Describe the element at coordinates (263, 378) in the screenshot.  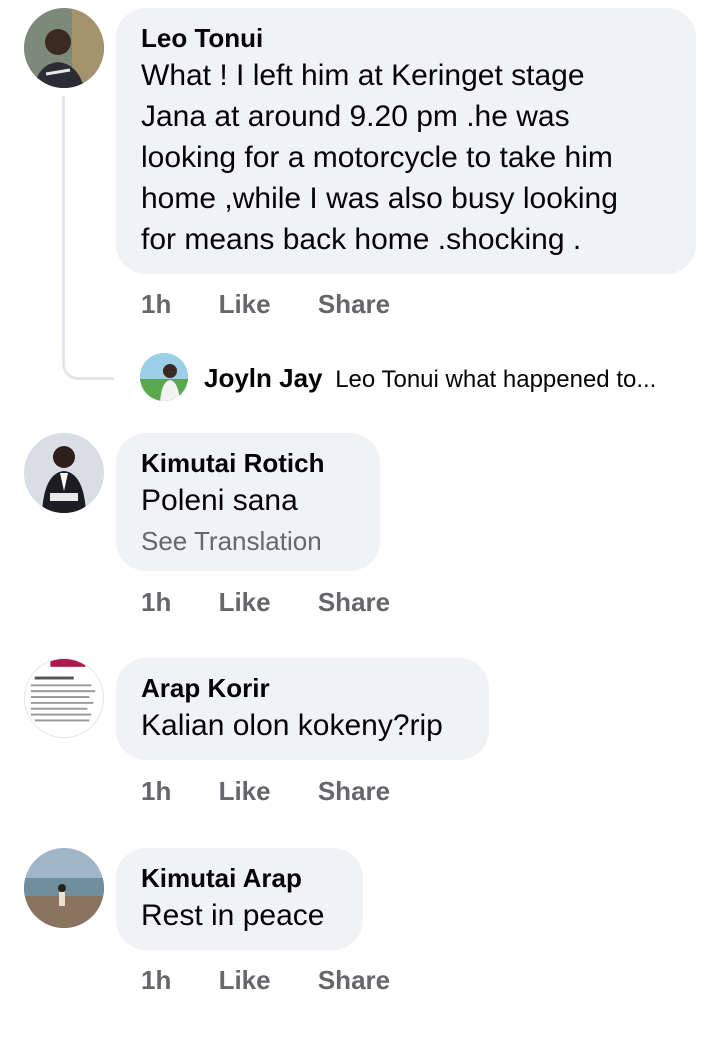
I see `reply-author: Joyln Jay` at that location.